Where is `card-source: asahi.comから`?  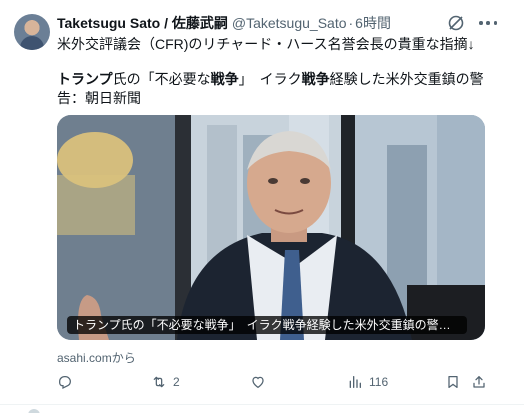
card-source: asahi.comから is located at coordinates (96, 357).